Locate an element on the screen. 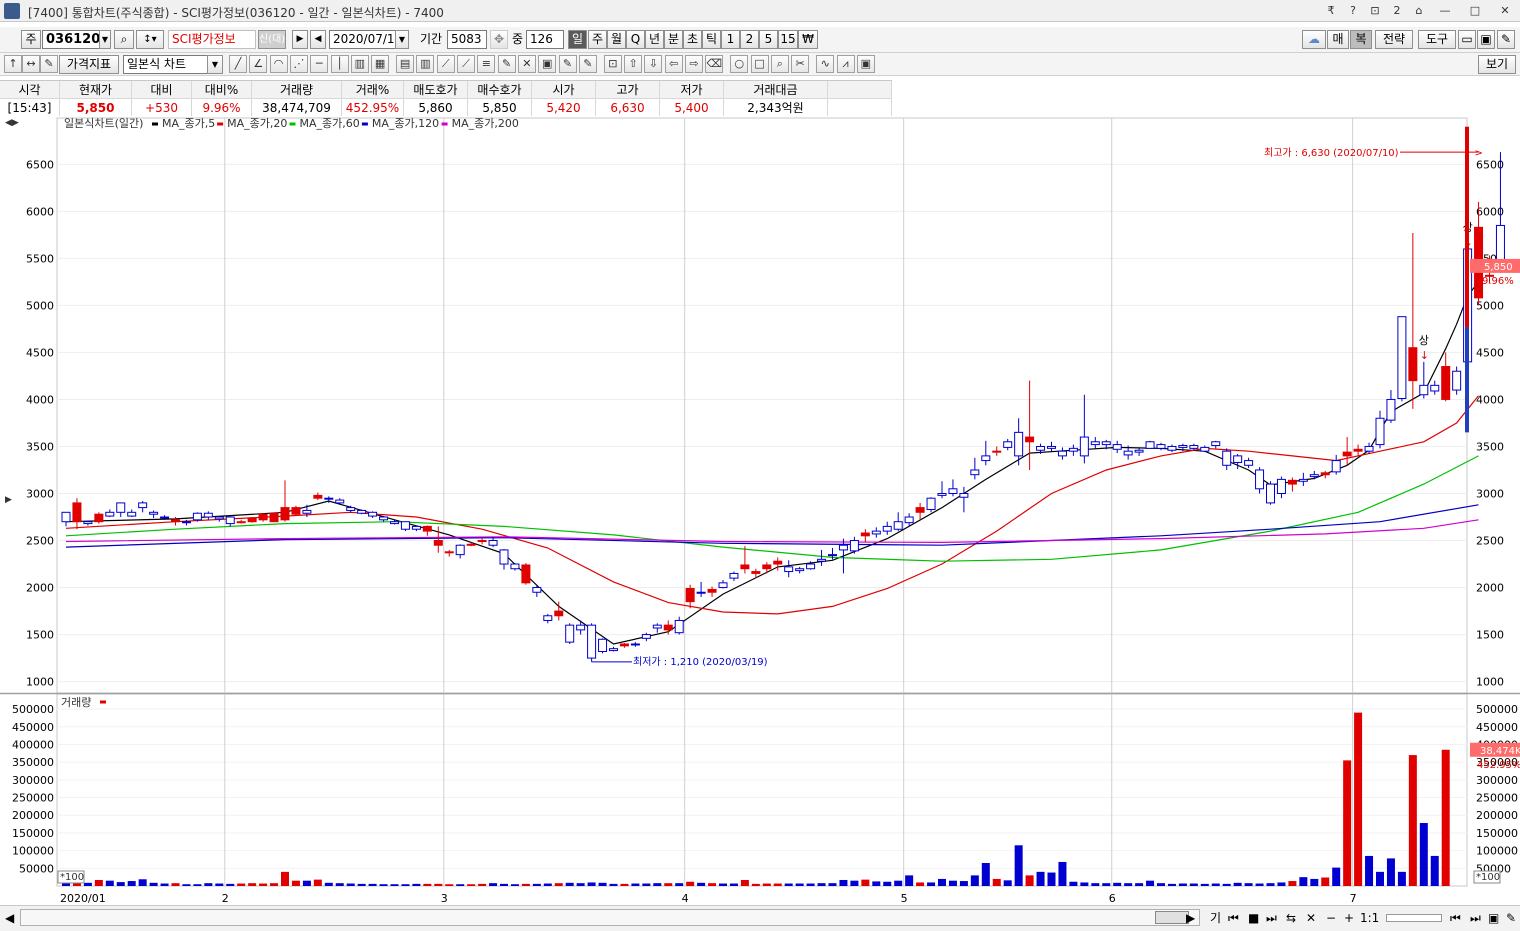  layout-icon: ⊡ is located at coordinates (1375, 11).